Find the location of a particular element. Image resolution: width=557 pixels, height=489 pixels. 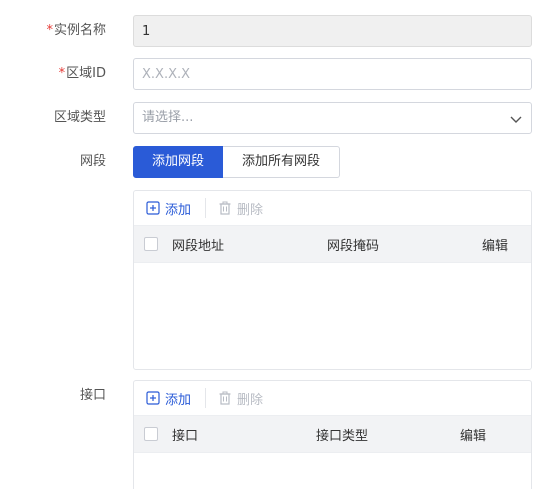

segment-row: 网段 添加网段 添加所有网段 is located at coordinates (278, 162).